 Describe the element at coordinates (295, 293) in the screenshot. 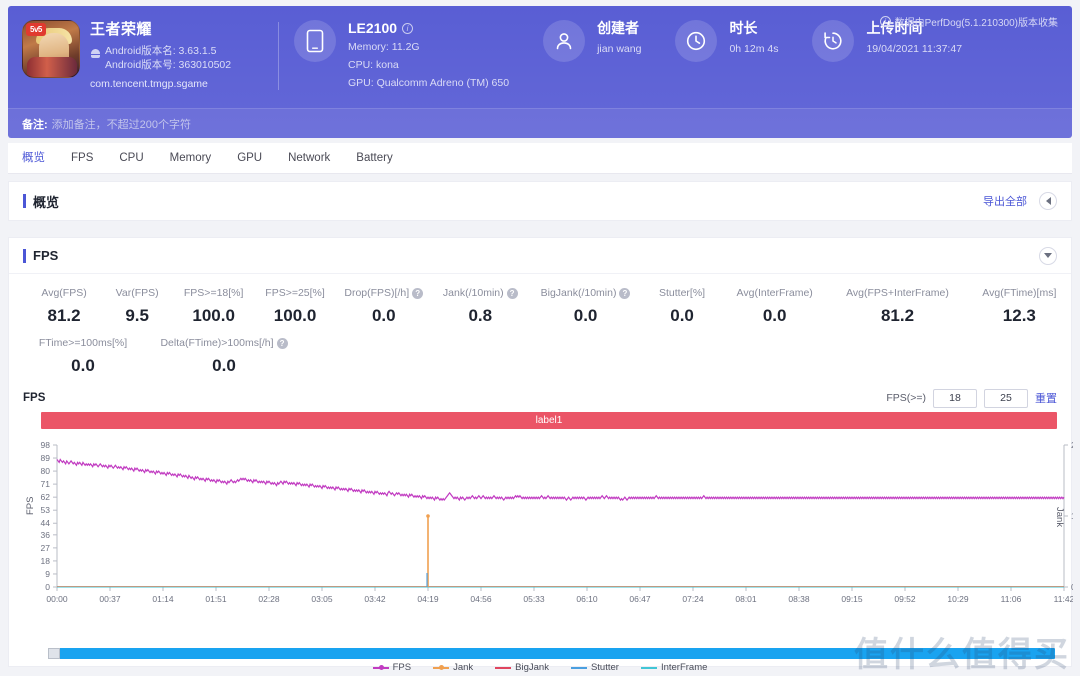

I see `metric-fps-gte-25-label: FPS>=25[%]` at that location.